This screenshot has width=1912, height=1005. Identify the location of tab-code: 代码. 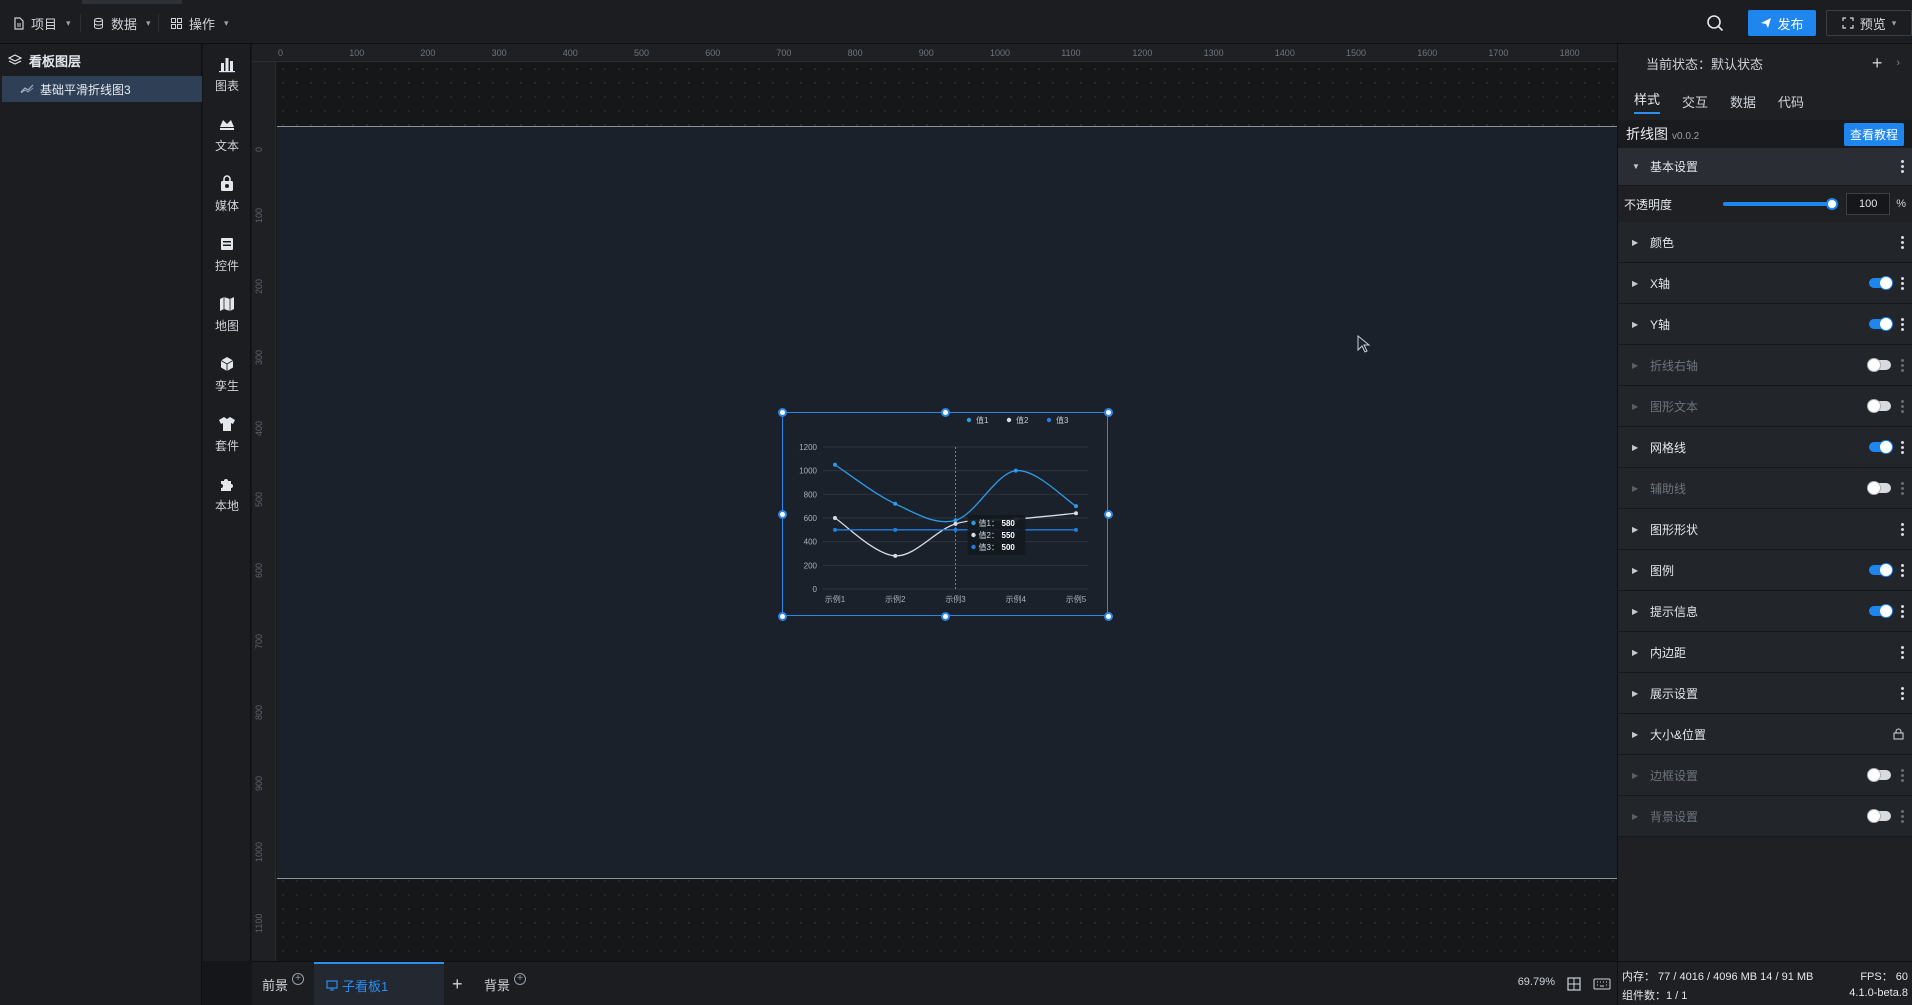
(1791, 101).